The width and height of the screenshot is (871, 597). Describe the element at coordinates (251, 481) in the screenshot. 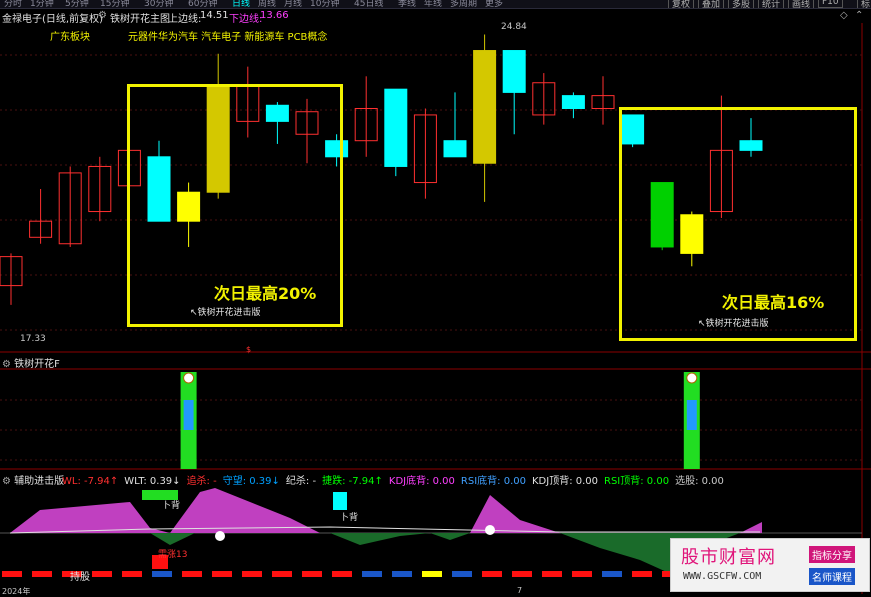

I see `indicator-value-3: 守望: 0.39↓` at that location.